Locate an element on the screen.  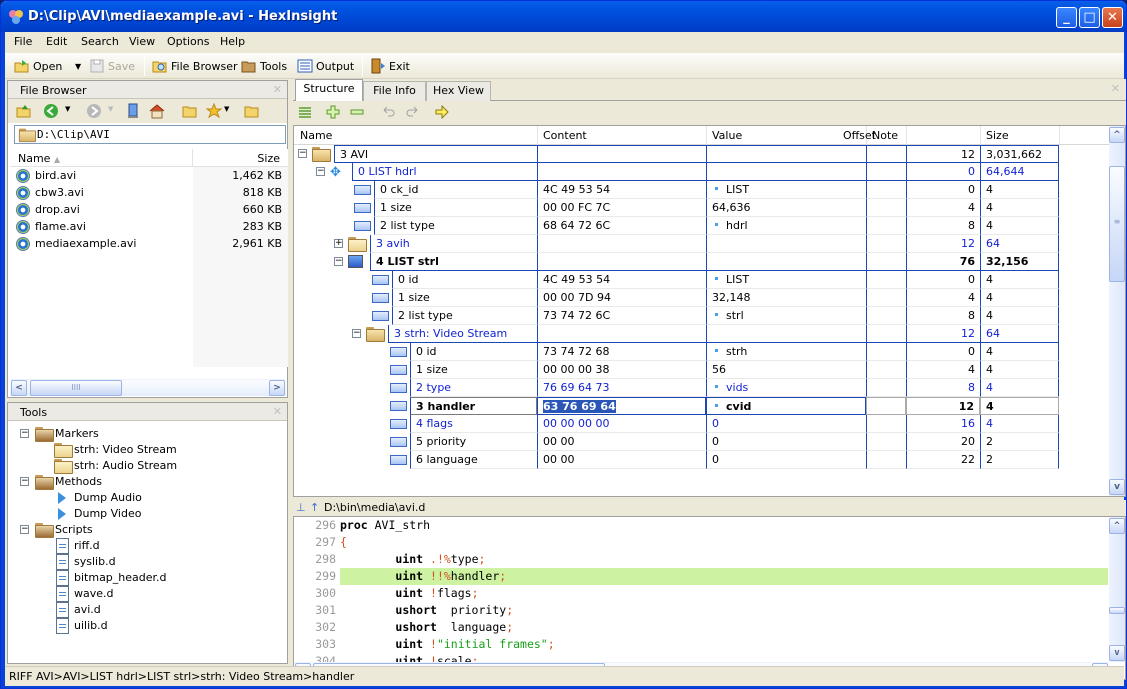
pane-close-icon: ✕ is located at coordinates (277, 411).